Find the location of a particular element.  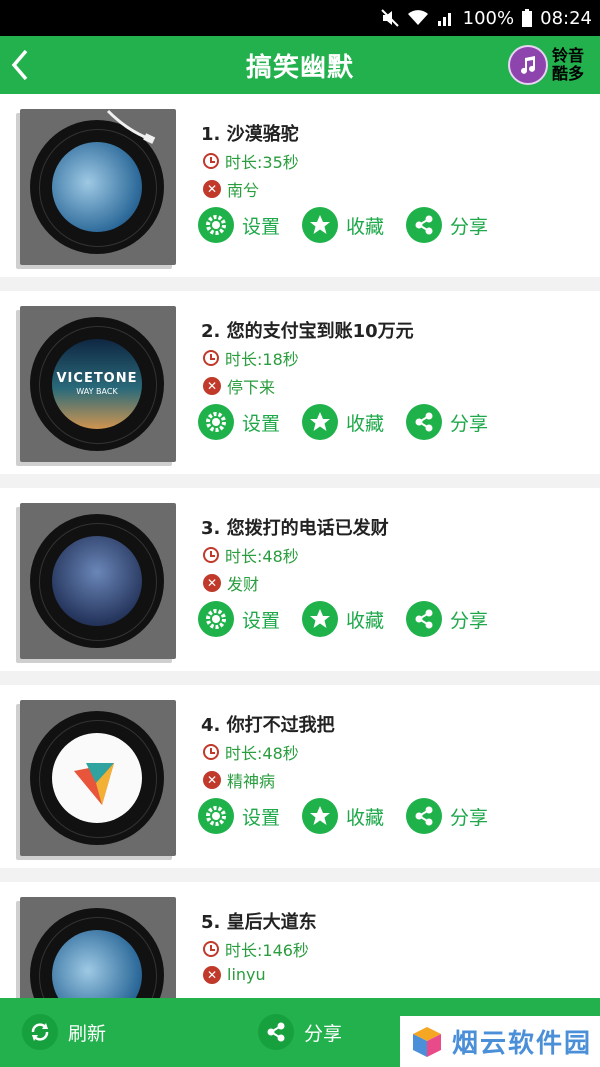

mute-icon is located at coordinates (389, 18).